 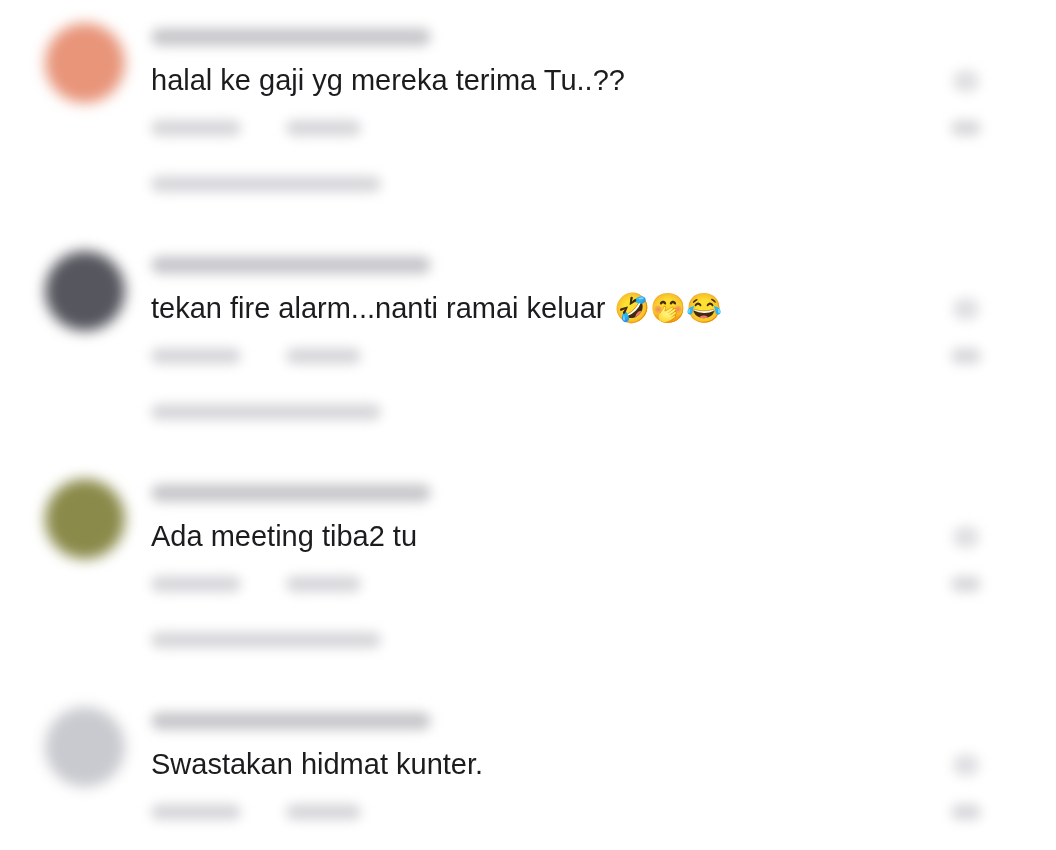 What do you see at coordinates (388, 80) in the screenshot?
I see `comment-text: halal ke gaji yg mereka terima Tu..??` at bounding box center [388, 80].